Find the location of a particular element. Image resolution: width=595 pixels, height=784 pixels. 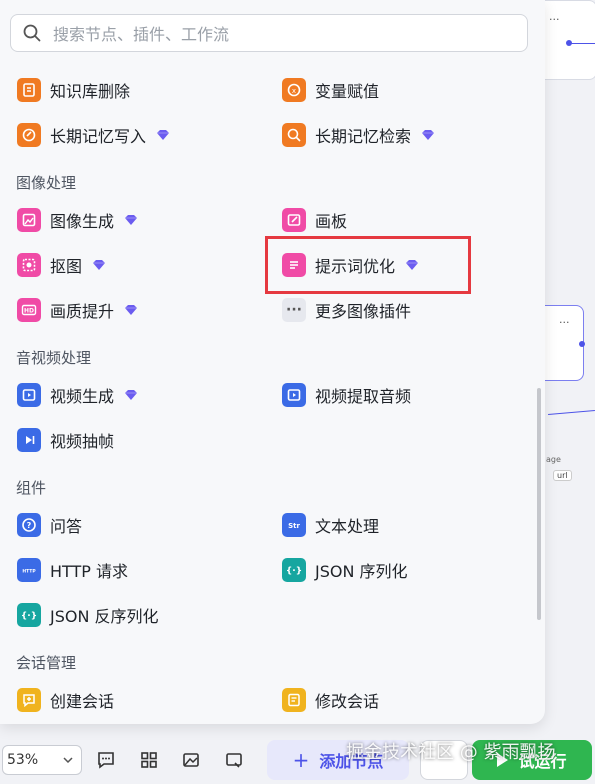

json-serialize-icon: {·} is located at coordinates (294, 570).